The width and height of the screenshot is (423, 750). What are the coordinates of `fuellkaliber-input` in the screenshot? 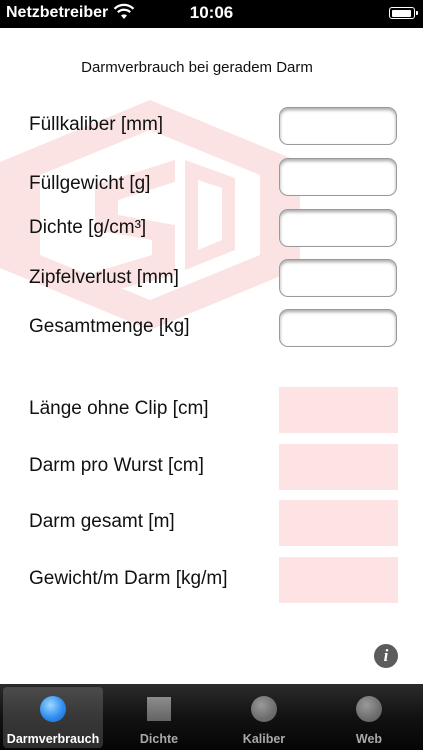 It's located at (338, 126).